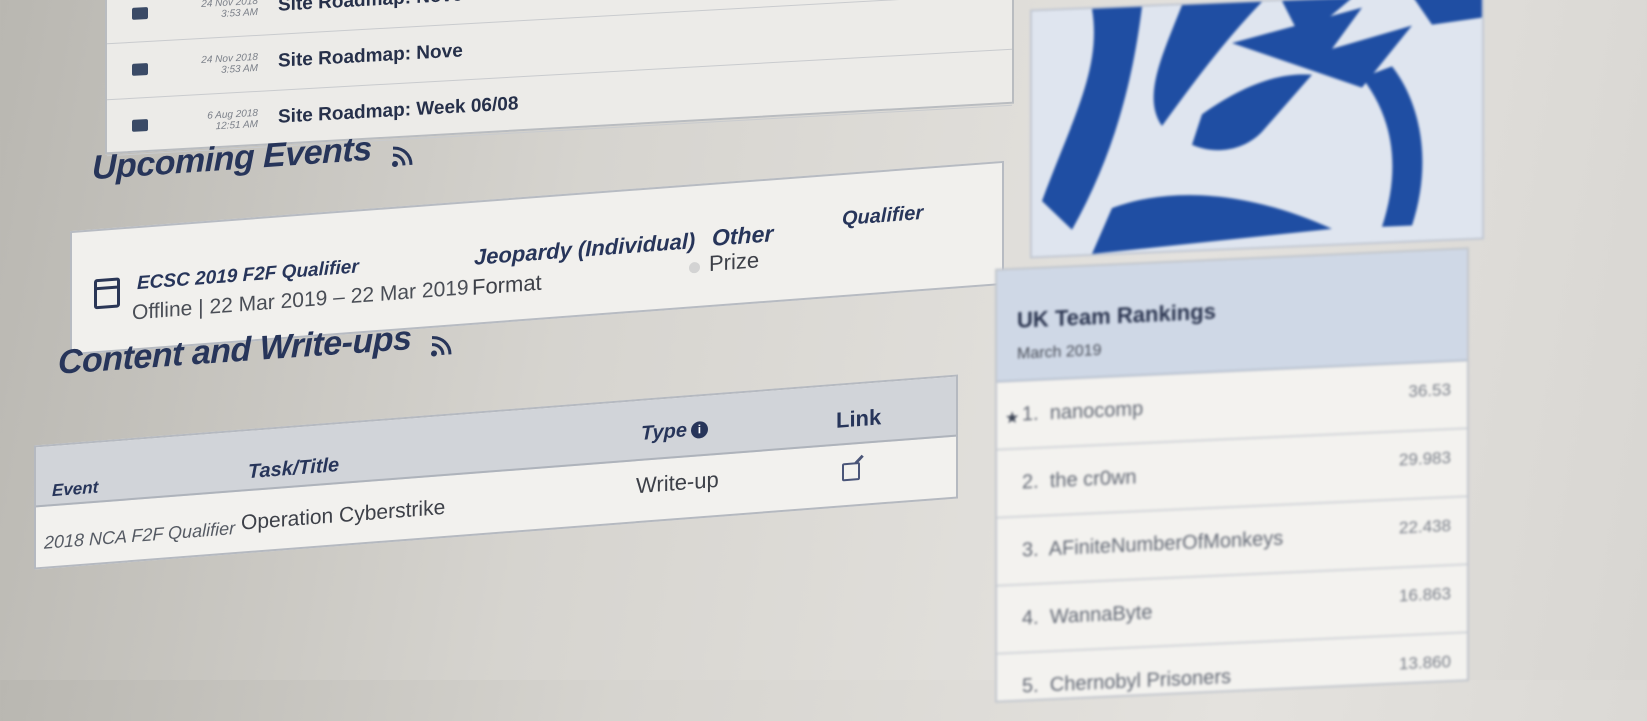 The width and height of the screenshot is (1647, 721). What do you see at coordinates (1030, 414) in the screenshot?
I see `rank-number: 1.` at bounding box center [1030, 414].